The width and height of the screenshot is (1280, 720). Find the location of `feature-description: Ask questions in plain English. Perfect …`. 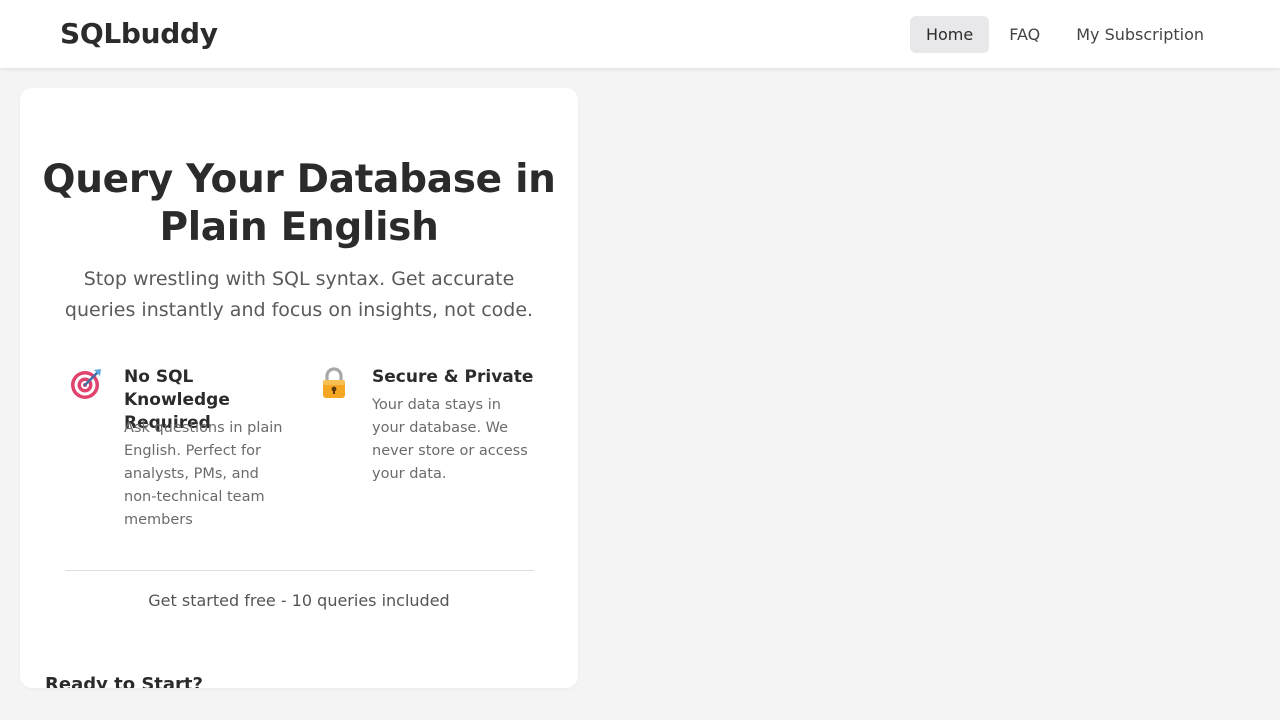

feature-description: Ask questions in plain English. Perfect … is located at coordinates (203, 474).